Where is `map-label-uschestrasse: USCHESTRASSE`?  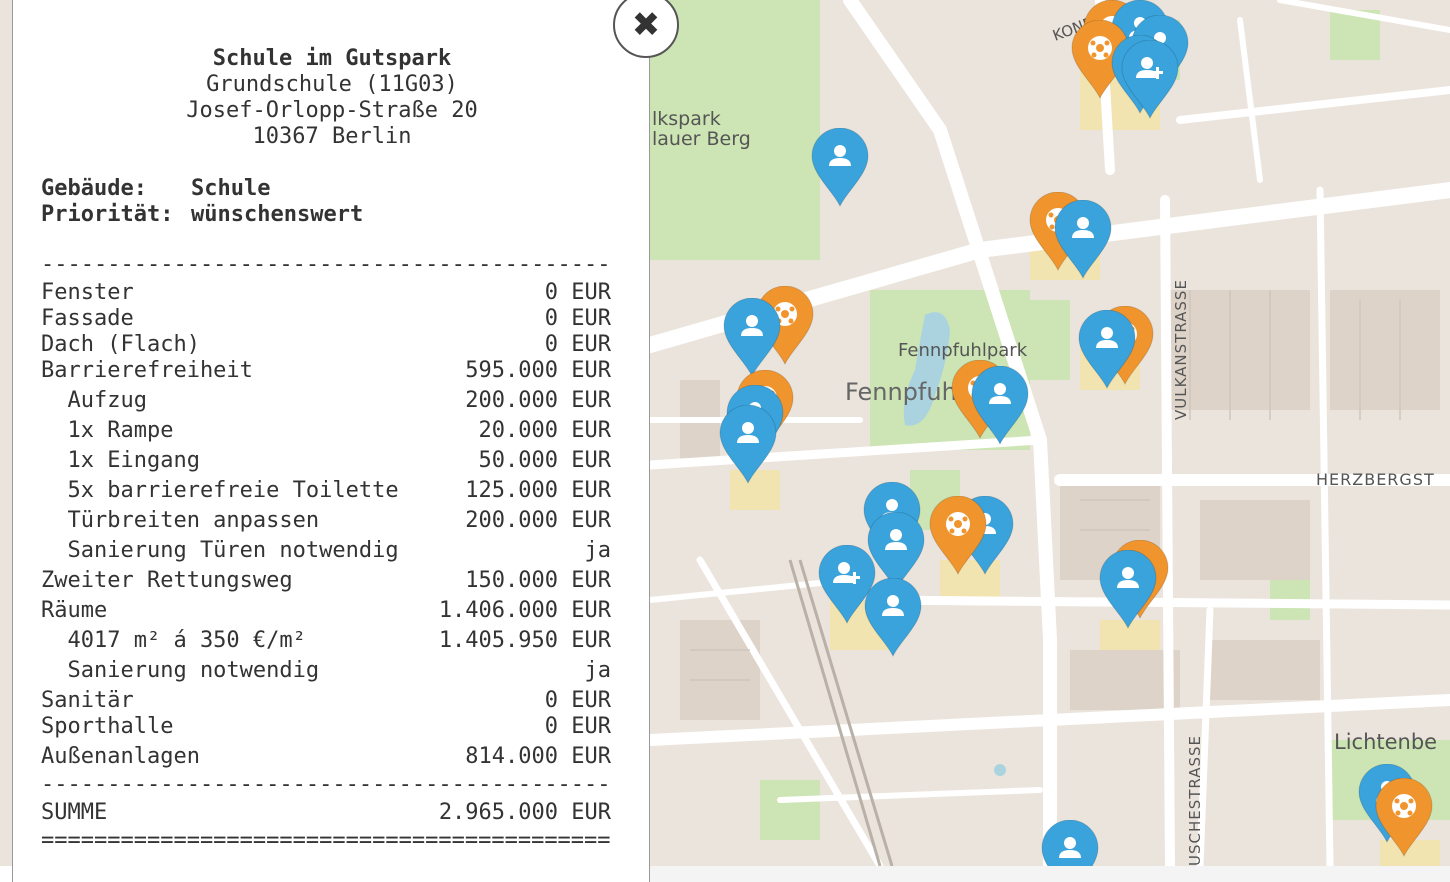 map-label-uschestrasse: USCHESTRASSE is located at coordinates (1195, 800).